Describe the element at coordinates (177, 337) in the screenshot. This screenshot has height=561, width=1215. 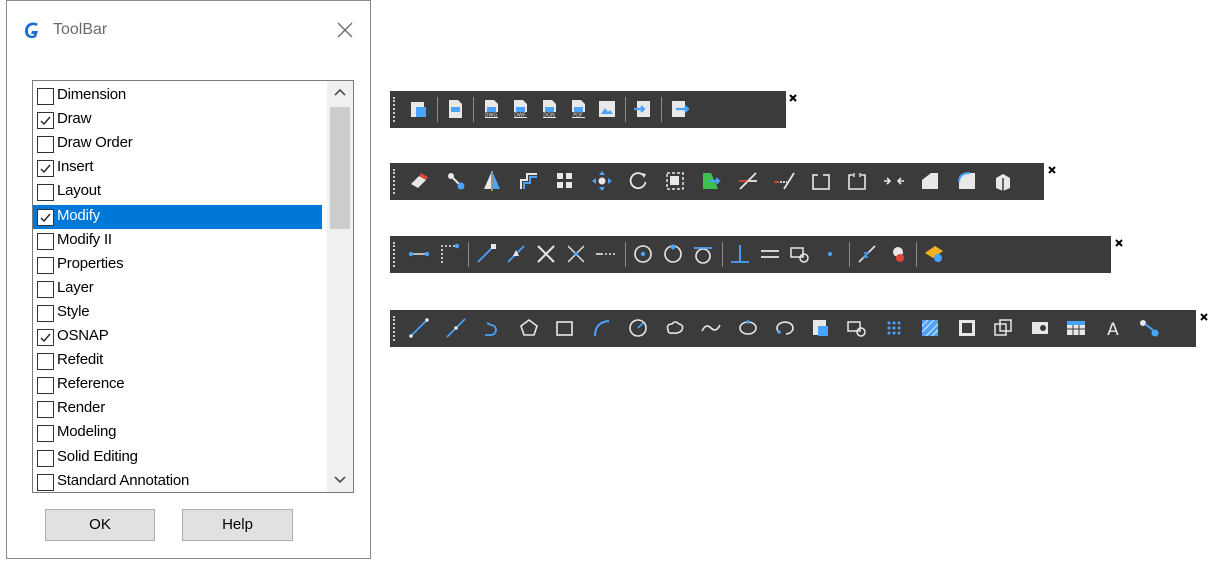
I see `list-item: OSNAP` at that location.